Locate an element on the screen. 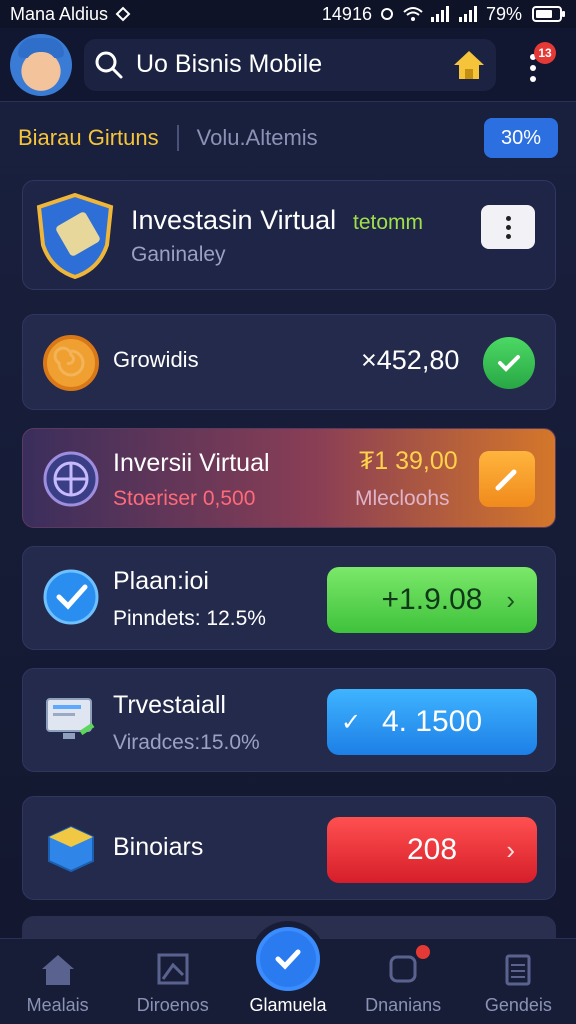 The width and height of the screenshot is (576, 1024). nav-item-chart: Diroenos is located at coordinates (173, 982).